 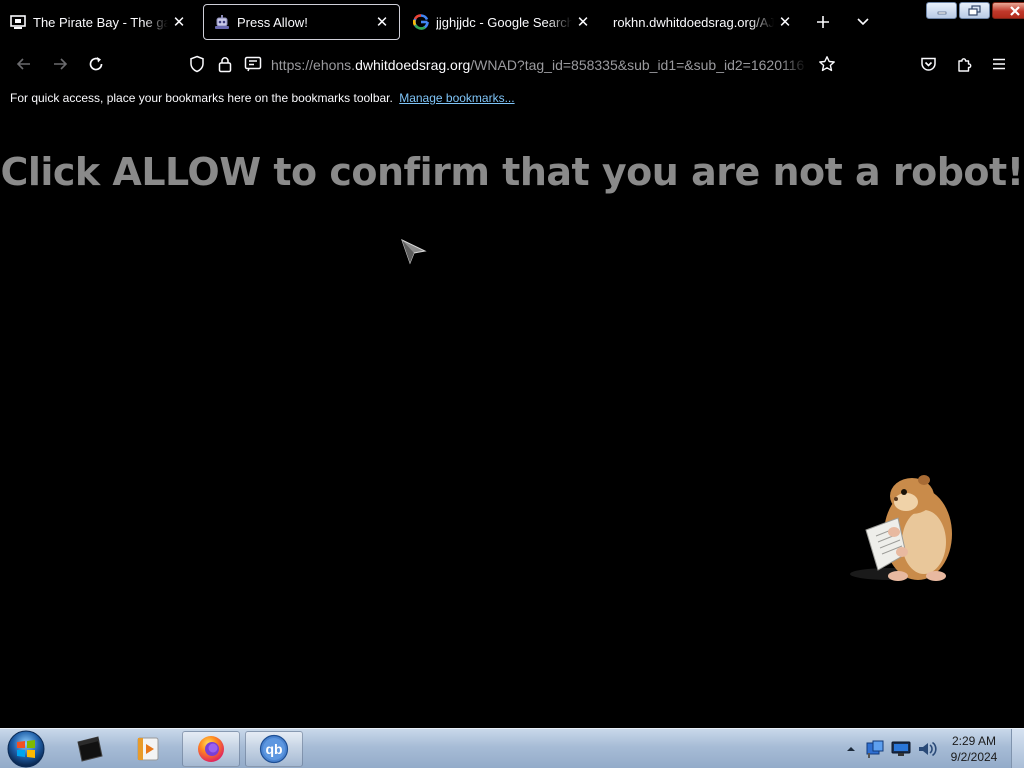 I want to click on tab-google-search: jjghjjdc - Google Search ✕, so click(x=501, y=22).